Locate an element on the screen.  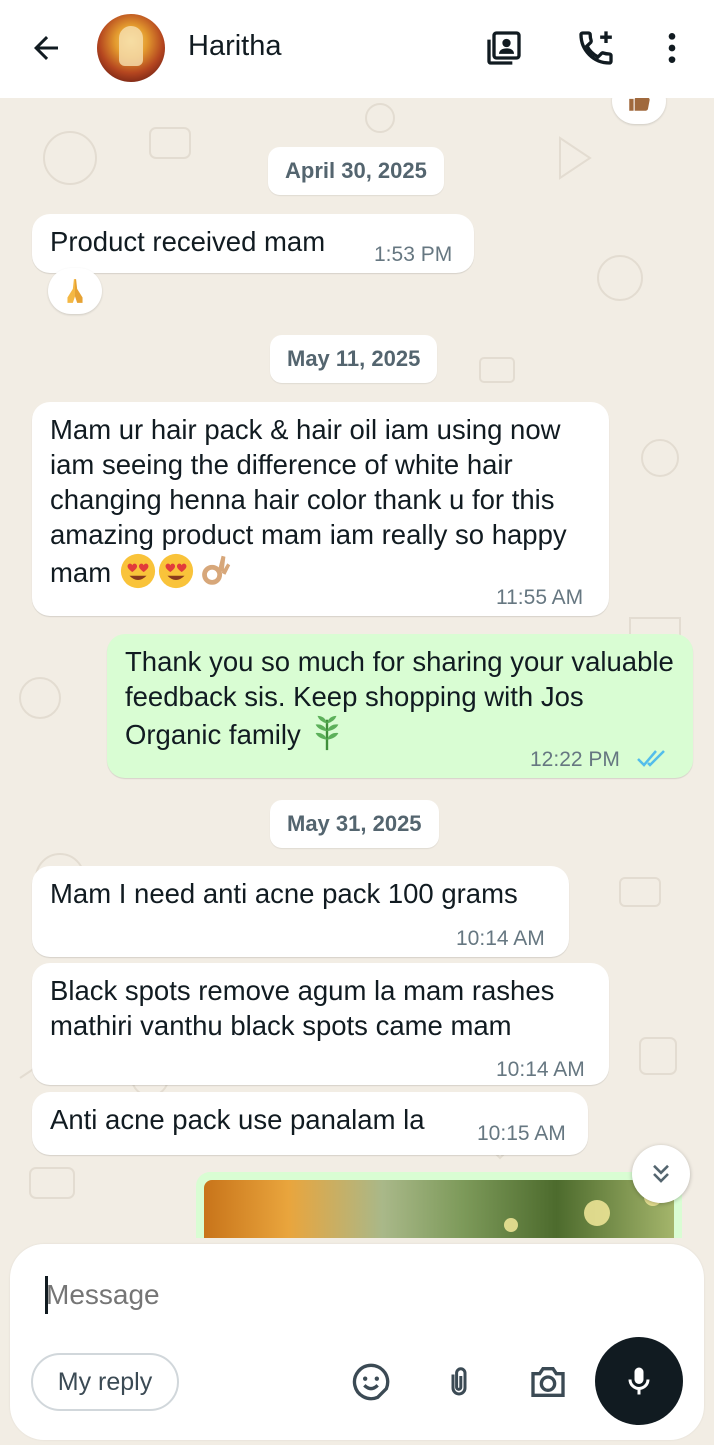
folded-hands-emoji is located at coordinates (75, 291).